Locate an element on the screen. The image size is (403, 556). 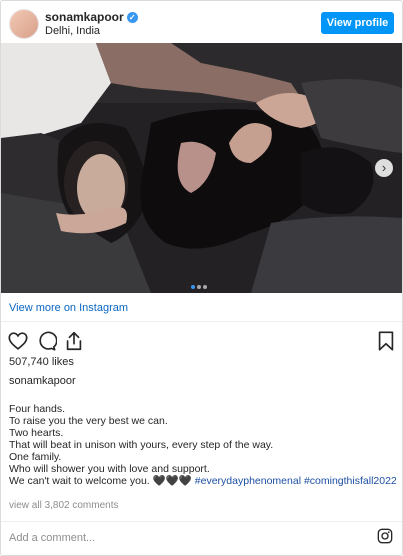
caption-line: To raise you the very best we can. is located at coordinates (88, 421).